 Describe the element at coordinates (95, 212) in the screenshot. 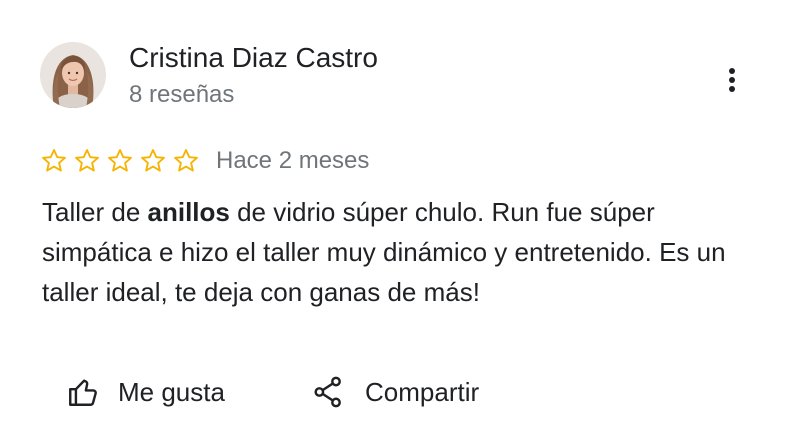

I see `review-text-part1: Taller de` at that location.